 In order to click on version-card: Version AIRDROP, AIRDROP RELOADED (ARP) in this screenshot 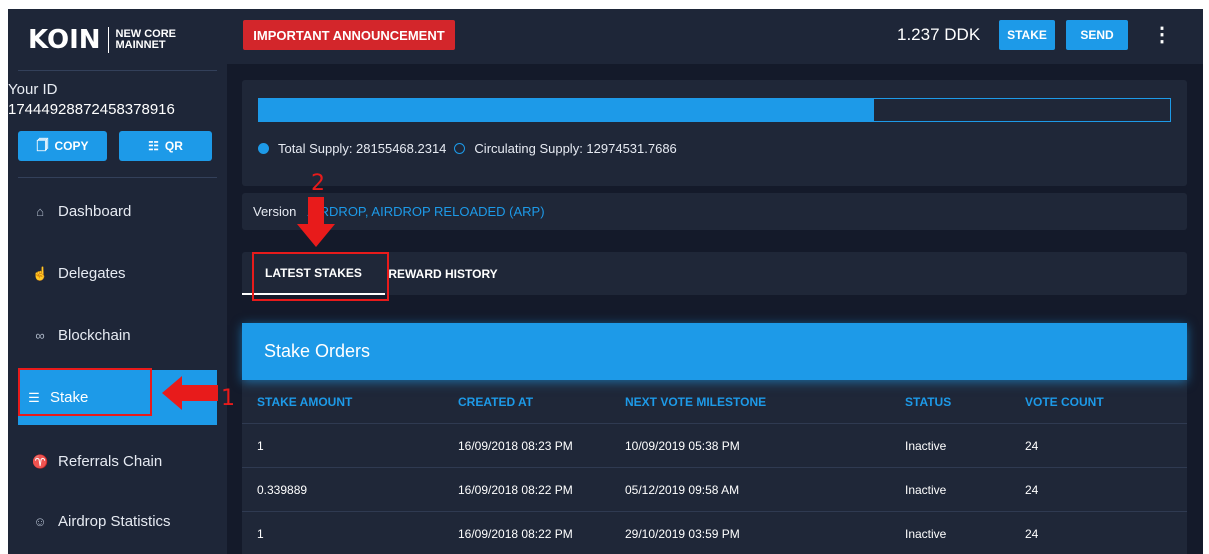, I will do `click(714, 211)`.